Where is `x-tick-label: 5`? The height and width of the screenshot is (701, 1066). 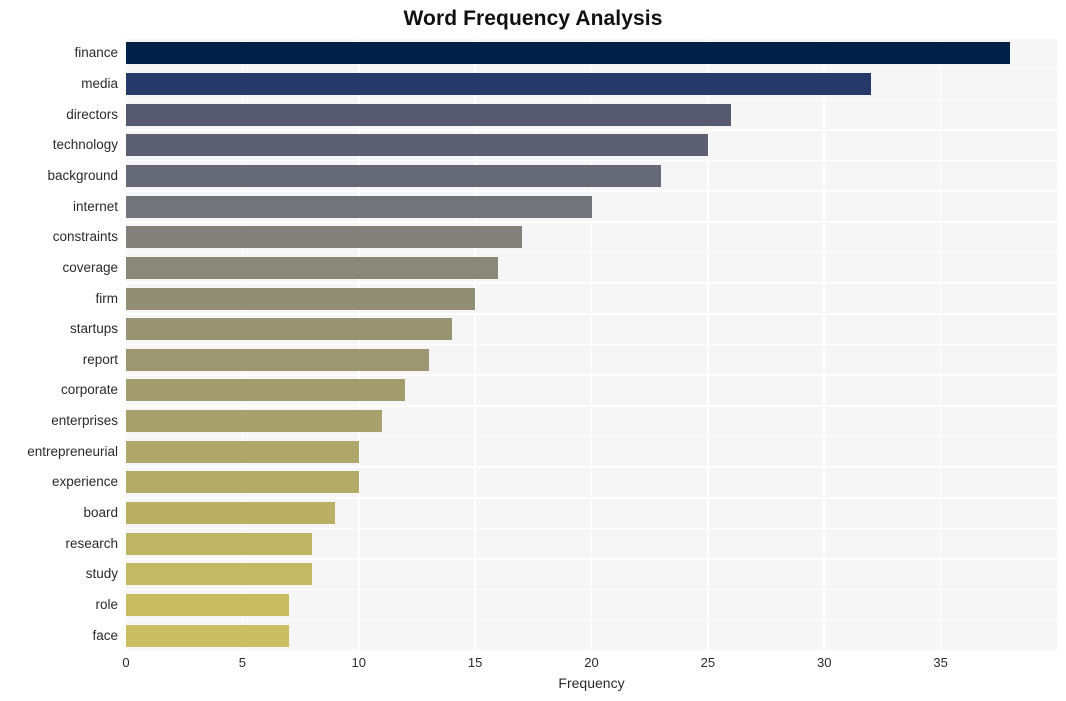
x-tick-label: 5 is located at coordinates (242, 662).